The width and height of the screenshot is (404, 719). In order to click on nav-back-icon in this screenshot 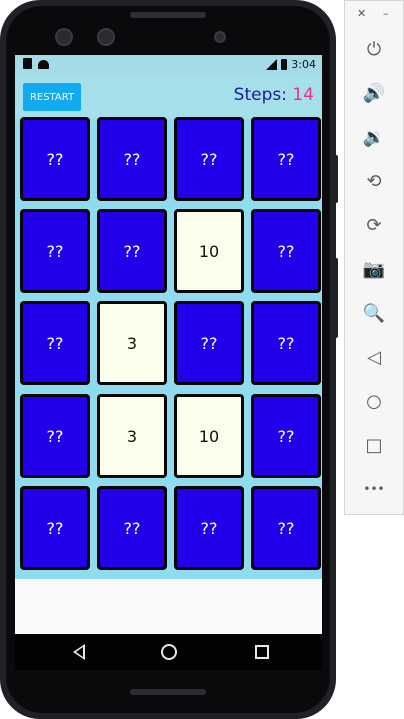, I will do `click(79, 652)`.